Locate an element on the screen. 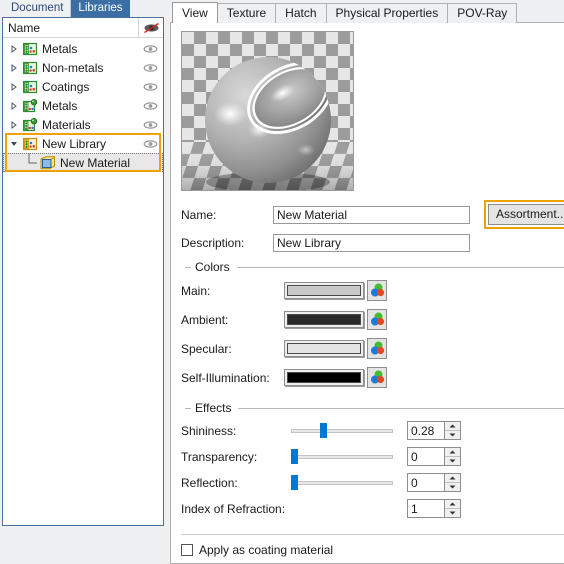 Image resolution: width=564 pixels, height=564 pixels. description-input is located at coordinates (371, 243).